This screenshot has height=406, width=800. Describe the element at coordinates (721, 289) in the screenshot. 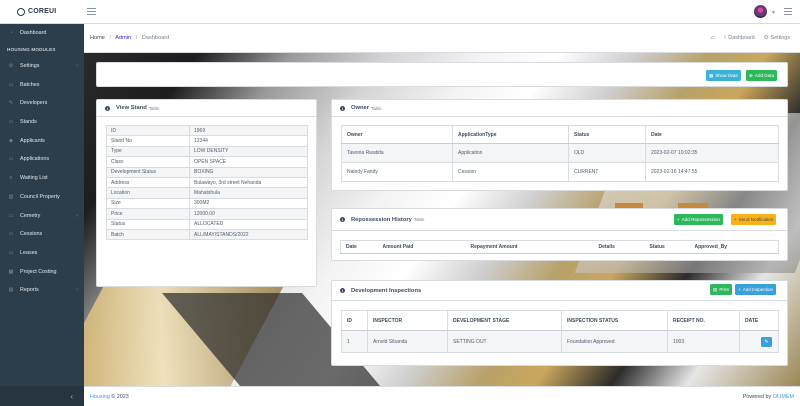

I see `print-button: ▤ Print` at that location.